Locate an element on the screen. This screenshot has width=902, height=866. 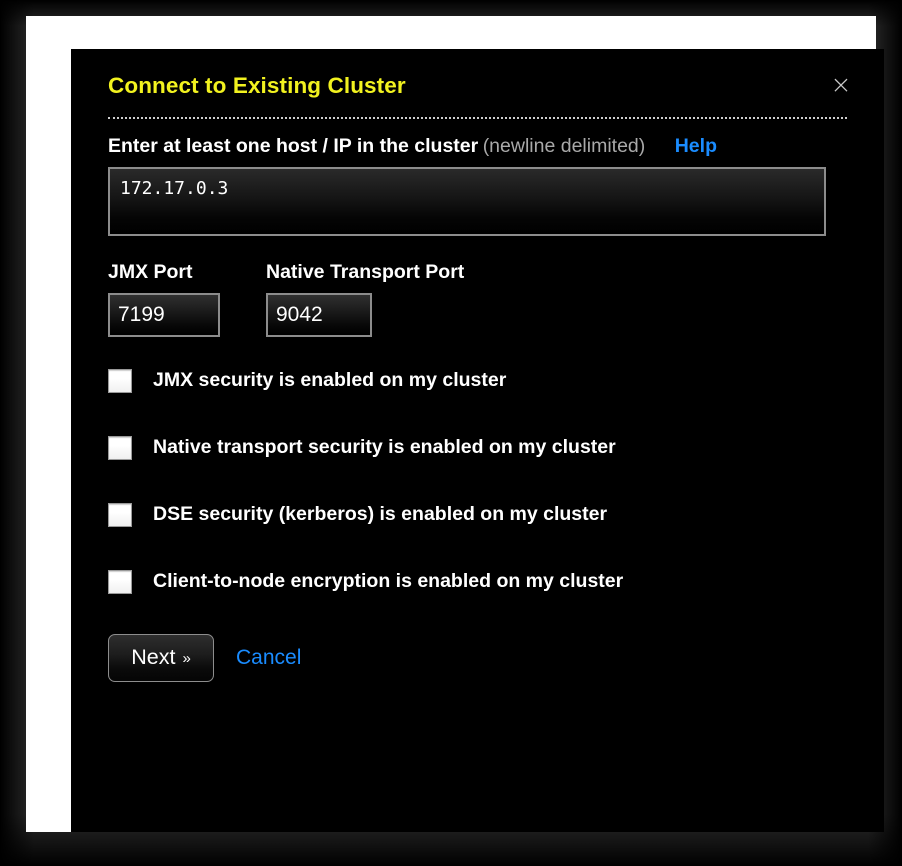
checkbox-row-jmx-security: JMX security is enabled on my cluster is located at coordinates (477, 381).